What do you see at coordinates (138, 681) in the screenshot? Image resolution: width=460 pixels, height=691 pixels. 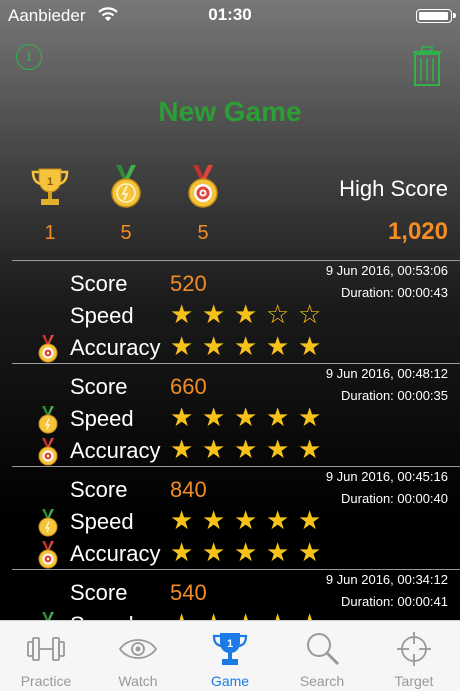 I see `tab-label: Watch` at bounding box center [138, 681].